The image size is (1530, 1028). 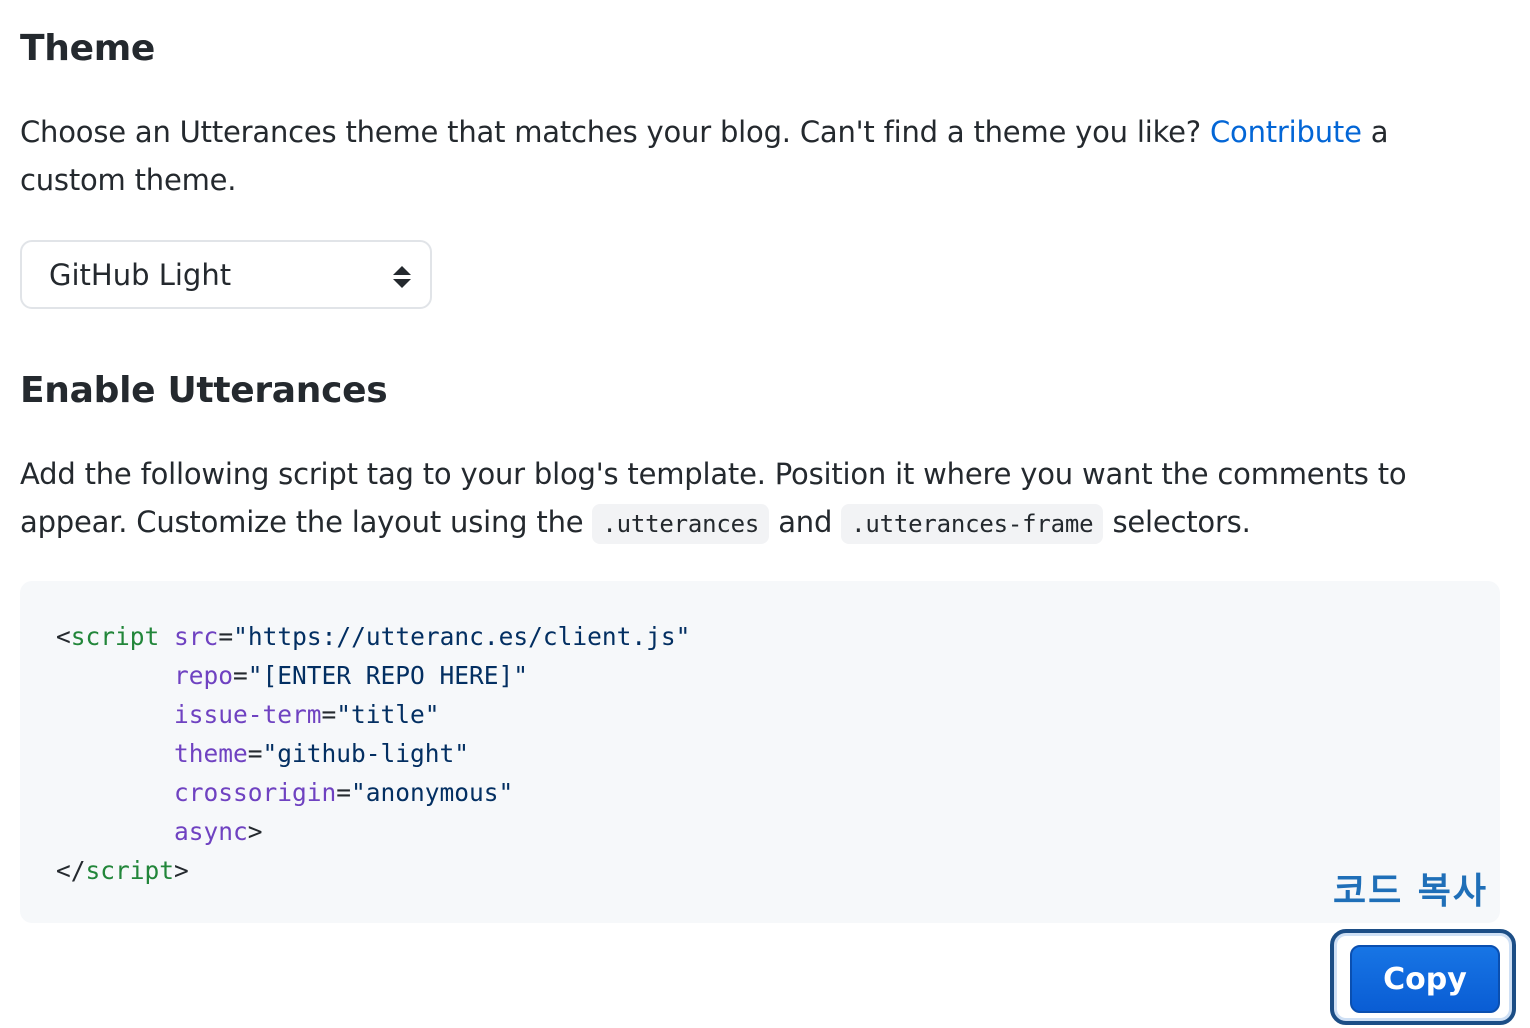 I want to click on code-theme-value: "github-light", so click(x=366, y=753).